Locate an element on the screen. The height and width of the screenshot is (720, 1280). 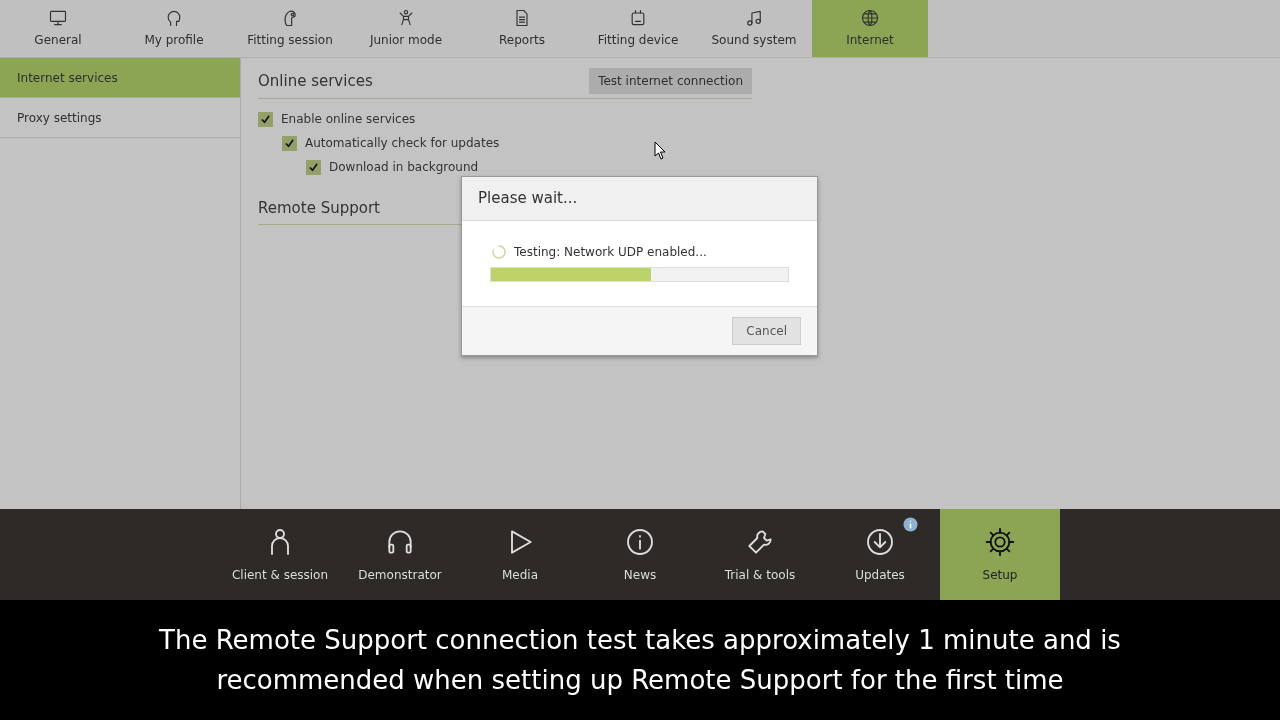
nav-item: Updates is located at coordinates (880, 554).